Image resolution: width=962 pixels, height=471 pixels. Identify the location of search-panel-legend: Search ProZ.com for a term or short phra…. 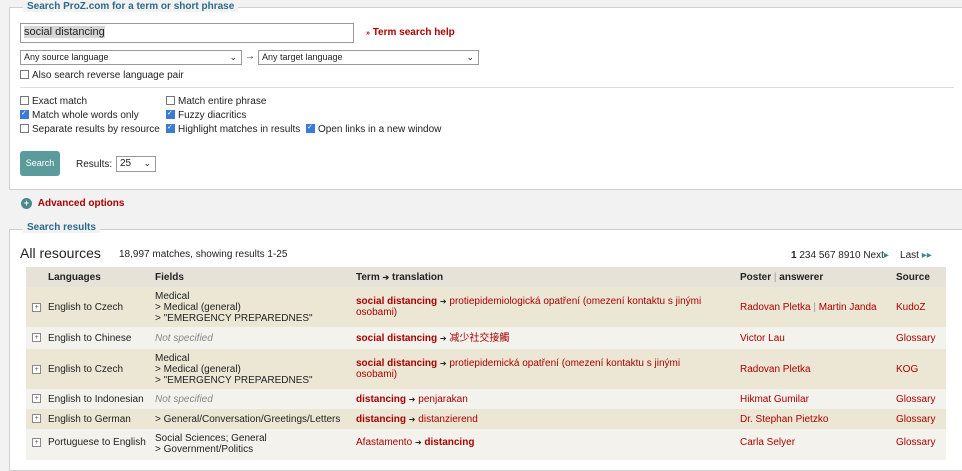
(131, 6).